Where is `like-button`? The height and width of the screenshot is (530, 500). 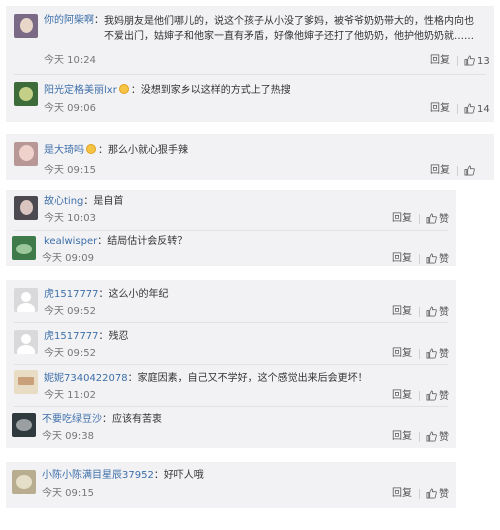 like-button is located at coordinates (470, 171).